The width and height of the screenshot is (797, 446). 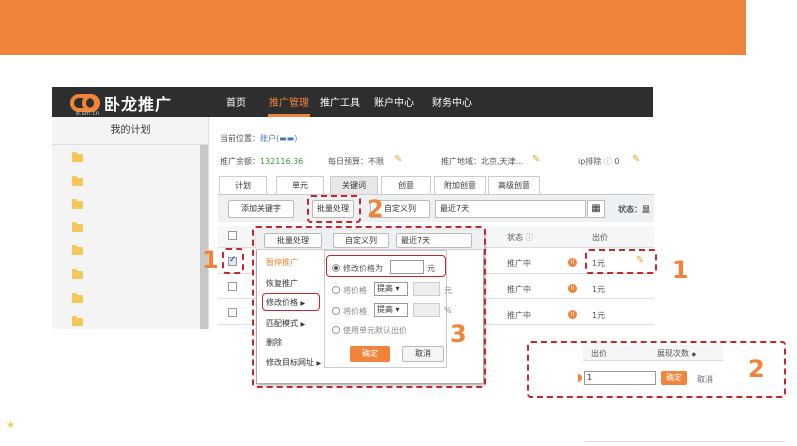 What do you see at coordinates (673, 353) in the screenshot?
I see `inline-header-count-label: 展现次数` at bounding box center [673, 353].